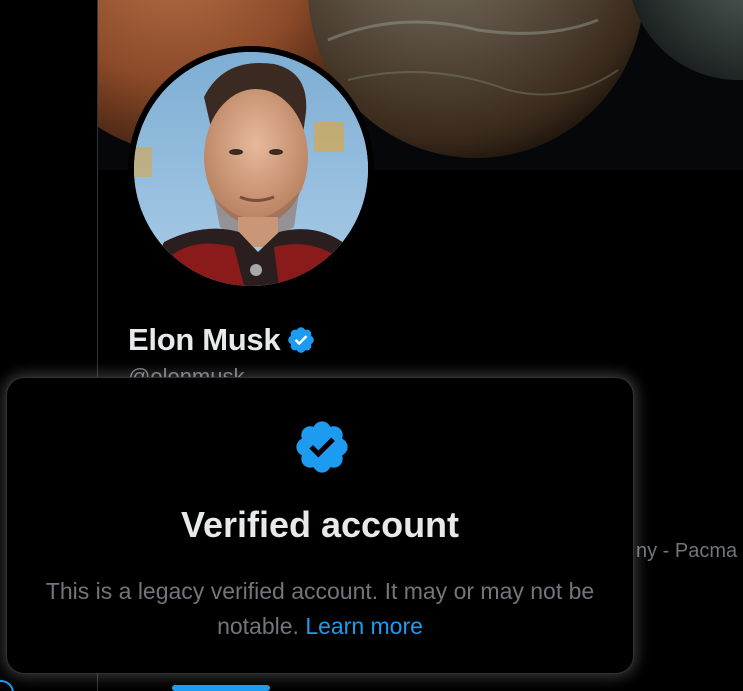  I want to click on profile-bio-fragment: ny - Pacma, so click(687, 551).